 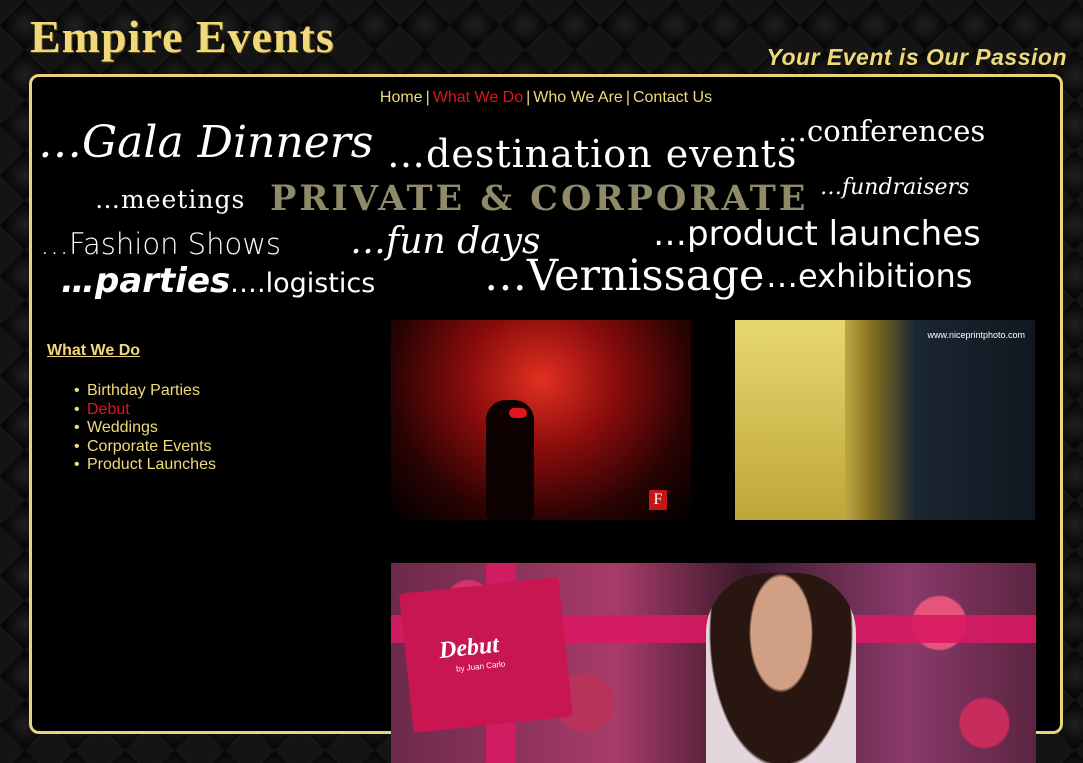 I want to click on word-destination-events: …destination events, so click(x=592, y=154).